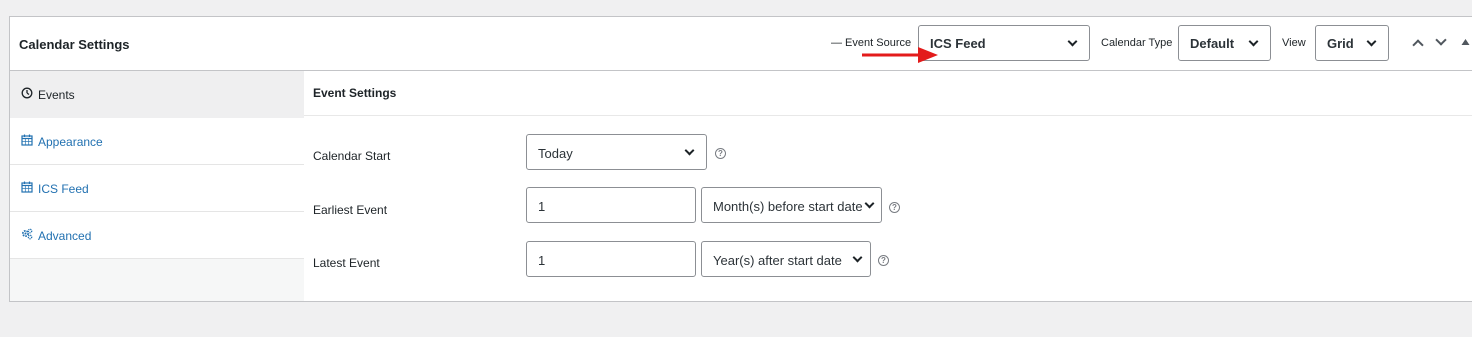 This screenshot has width=1472, height=337. I want to click on panel-title: Calendar Settings, so click(74, 44).